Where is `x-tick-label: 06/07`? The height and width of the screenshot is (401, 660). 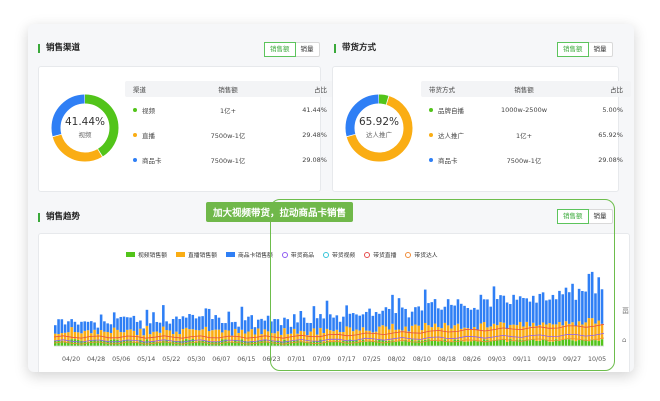
x-tick-label: 06/07 is located at coordinates (221, 359).